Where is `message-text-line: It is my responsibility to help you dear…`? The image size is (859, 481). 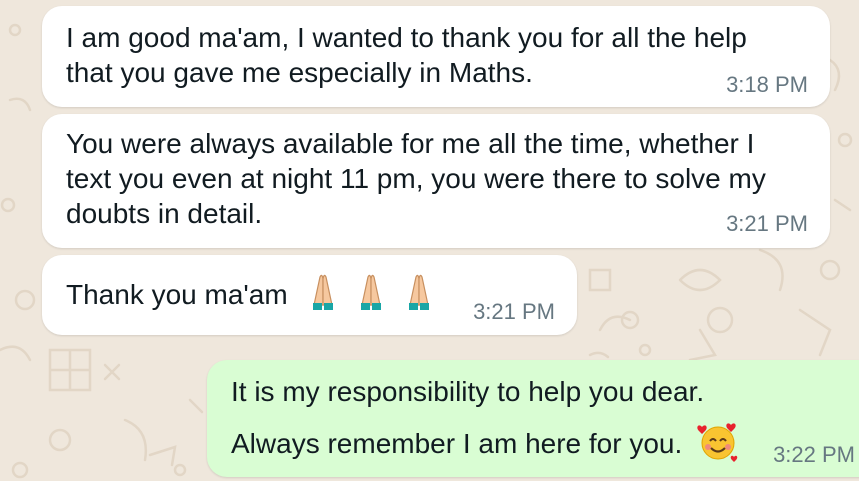
message-text-line: It is my responsibility to help you dear… is located at coordinates (468, 391).